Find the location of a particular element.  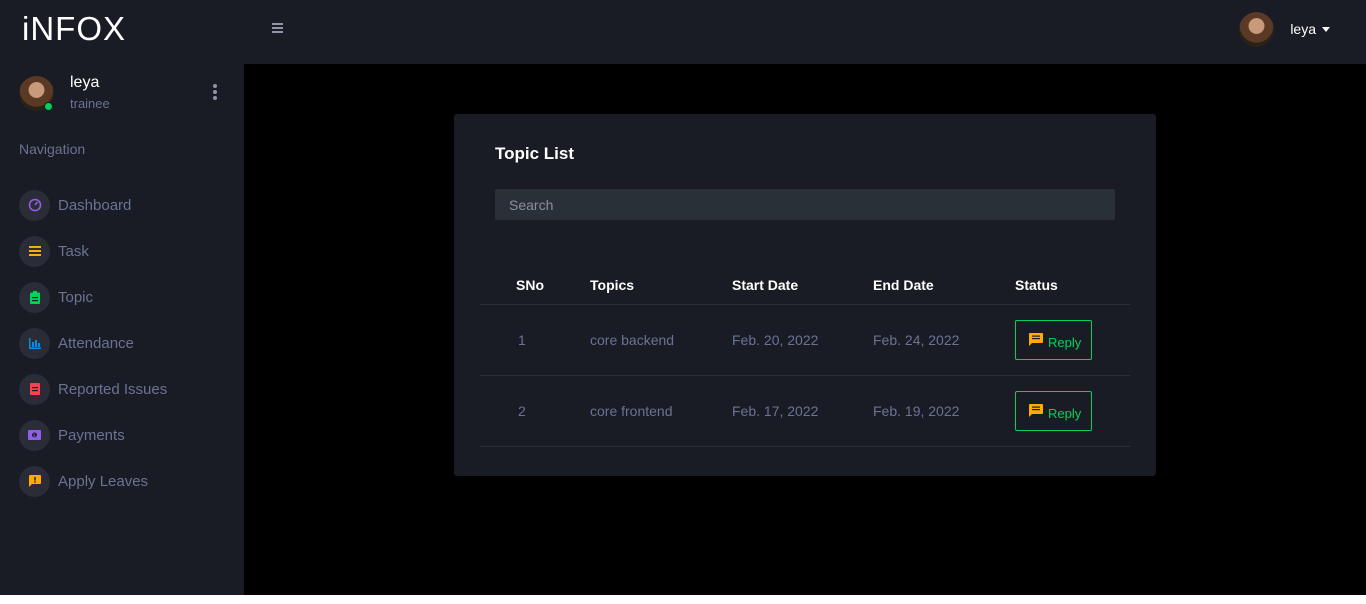

sidebar-item-label: Topic is located at coordinates (76, 297).